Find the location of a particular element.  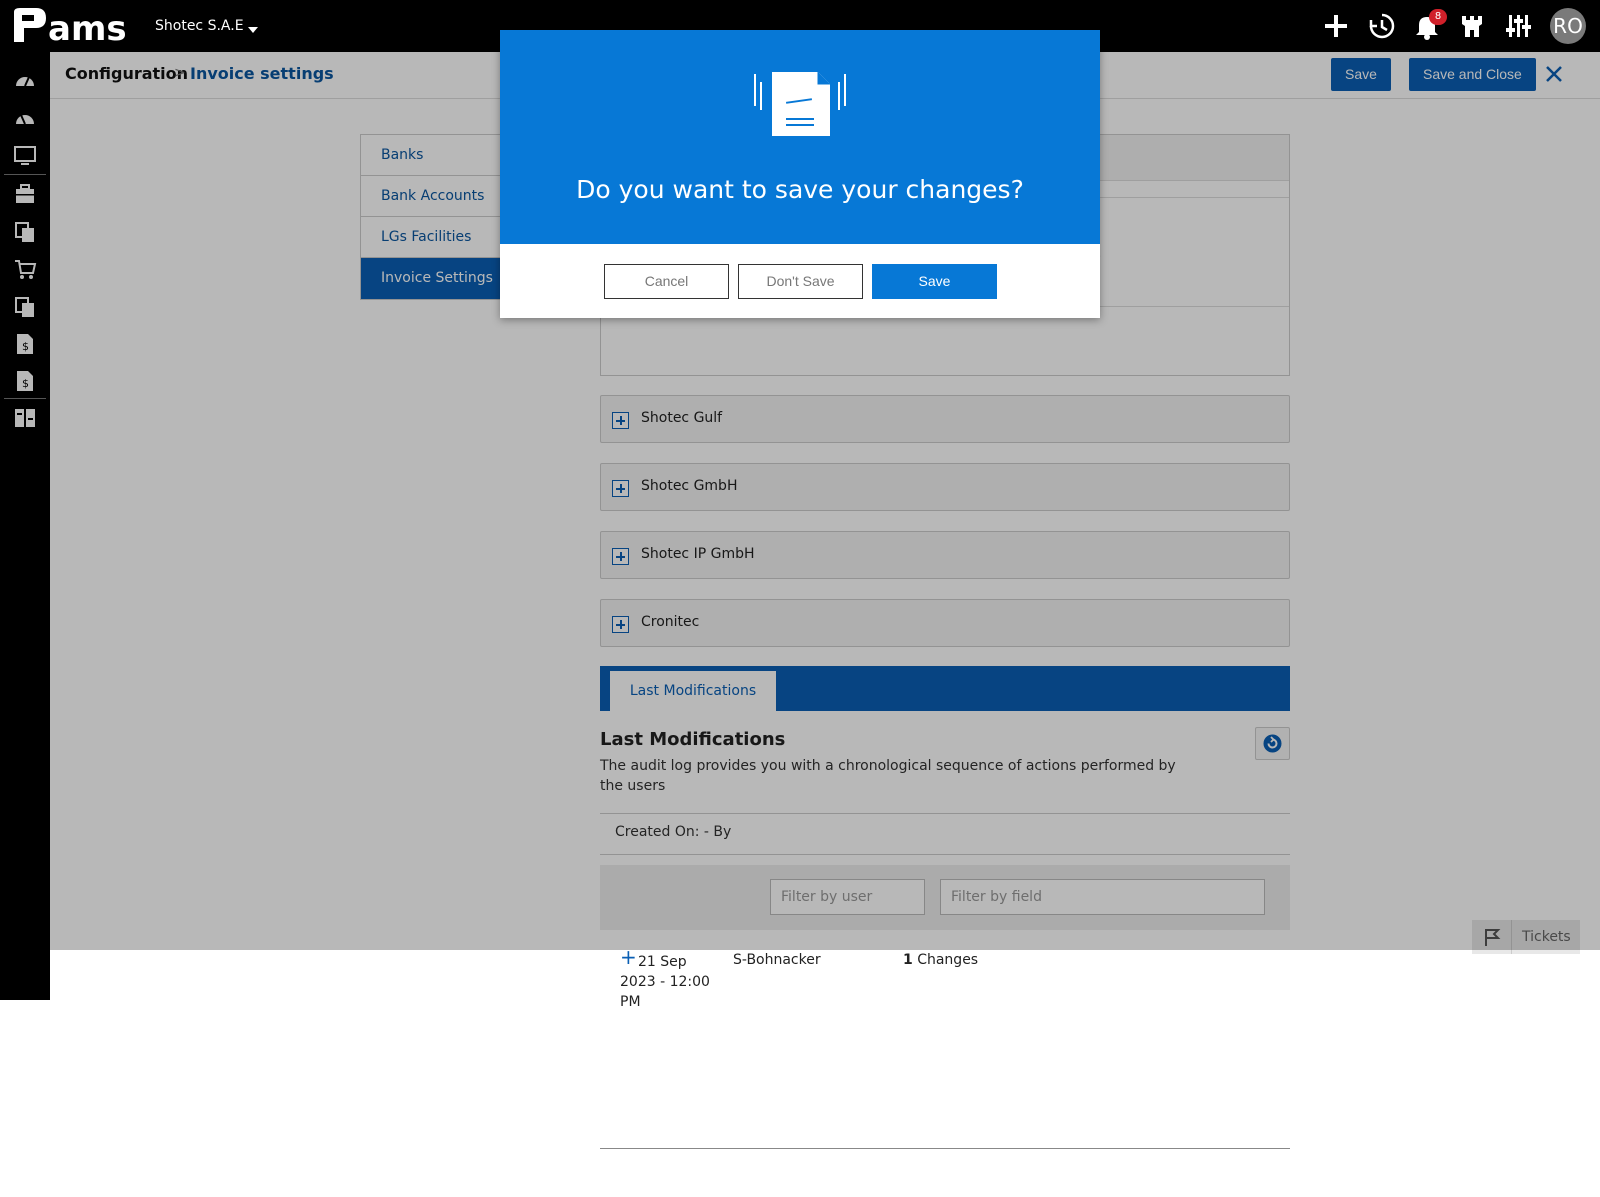

dont-save-button: Don't Save is located at coordinates (800, 281).